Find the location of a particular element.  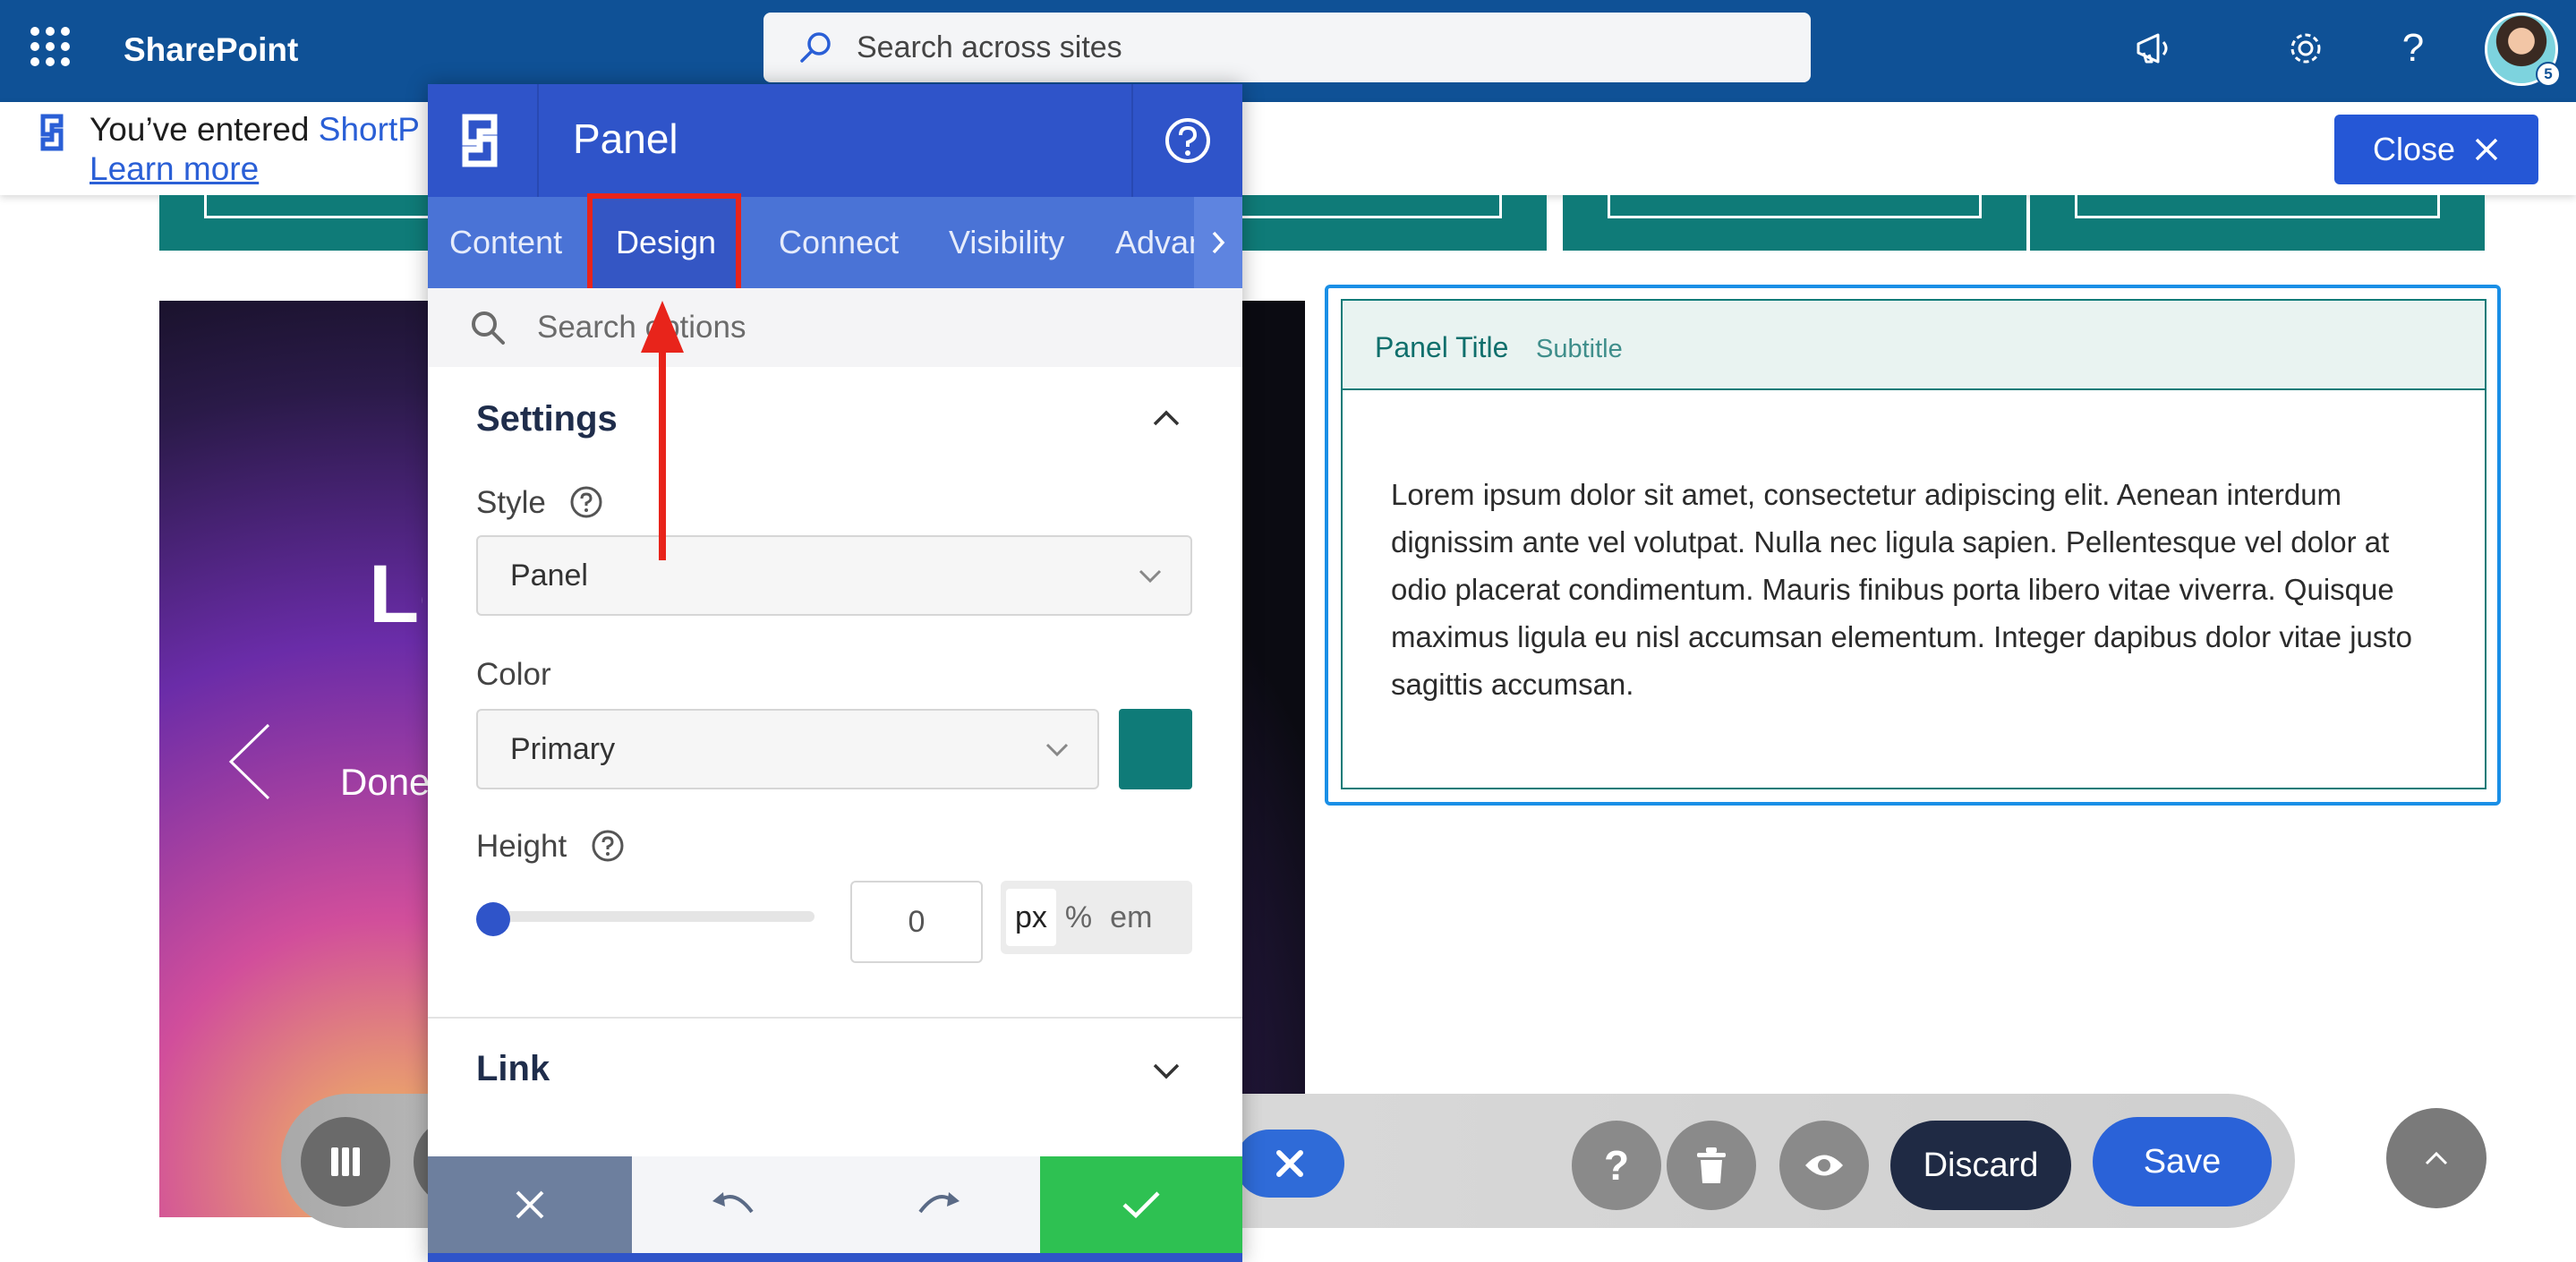

delete-button is located at coordinates (1711, 1165).